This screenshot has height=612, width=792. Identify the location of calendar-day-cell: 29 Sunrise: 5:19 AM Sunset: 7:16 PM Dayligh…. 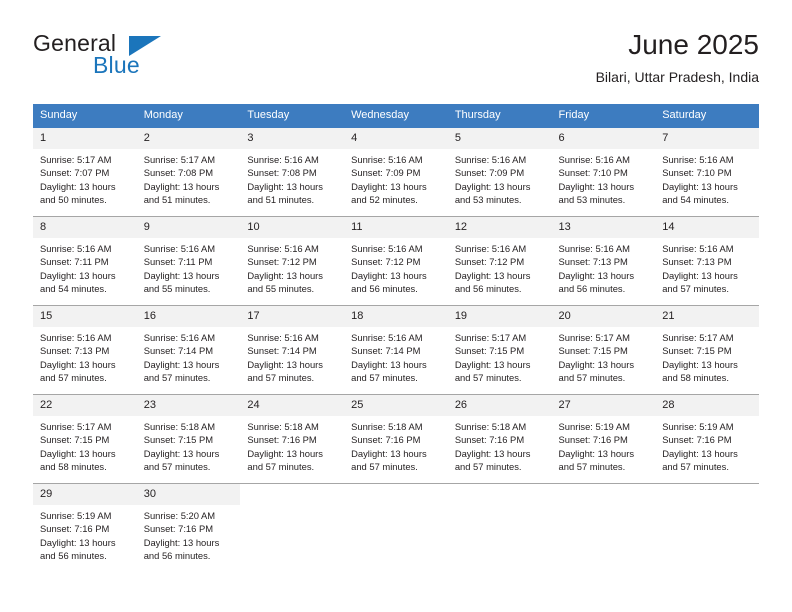
(85, 527).